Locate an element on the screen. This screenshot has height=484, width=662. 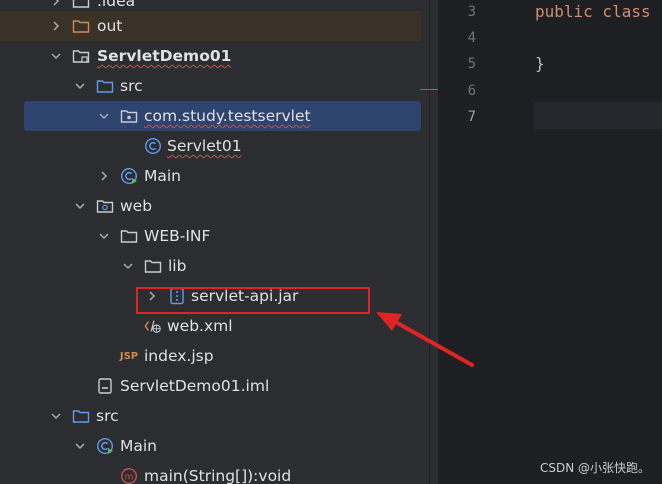
current-line-highlight is located at coordinates (598, 115).